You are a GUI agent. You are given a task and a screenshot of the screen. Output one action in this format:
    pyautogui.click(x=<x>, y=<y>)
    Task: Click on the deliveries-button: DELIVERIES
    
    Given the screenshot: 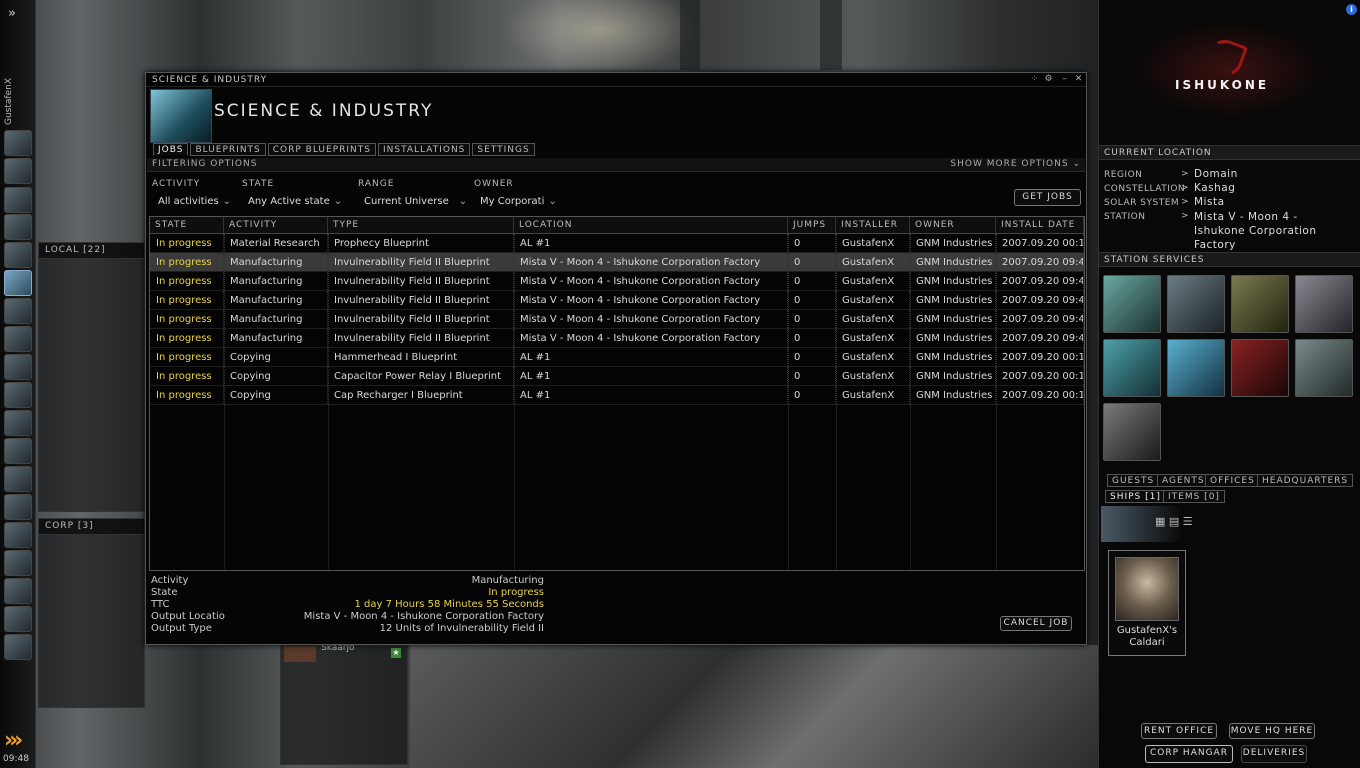 What is the action you would take?
    pyautogui.click(x=1274, y=754)
    